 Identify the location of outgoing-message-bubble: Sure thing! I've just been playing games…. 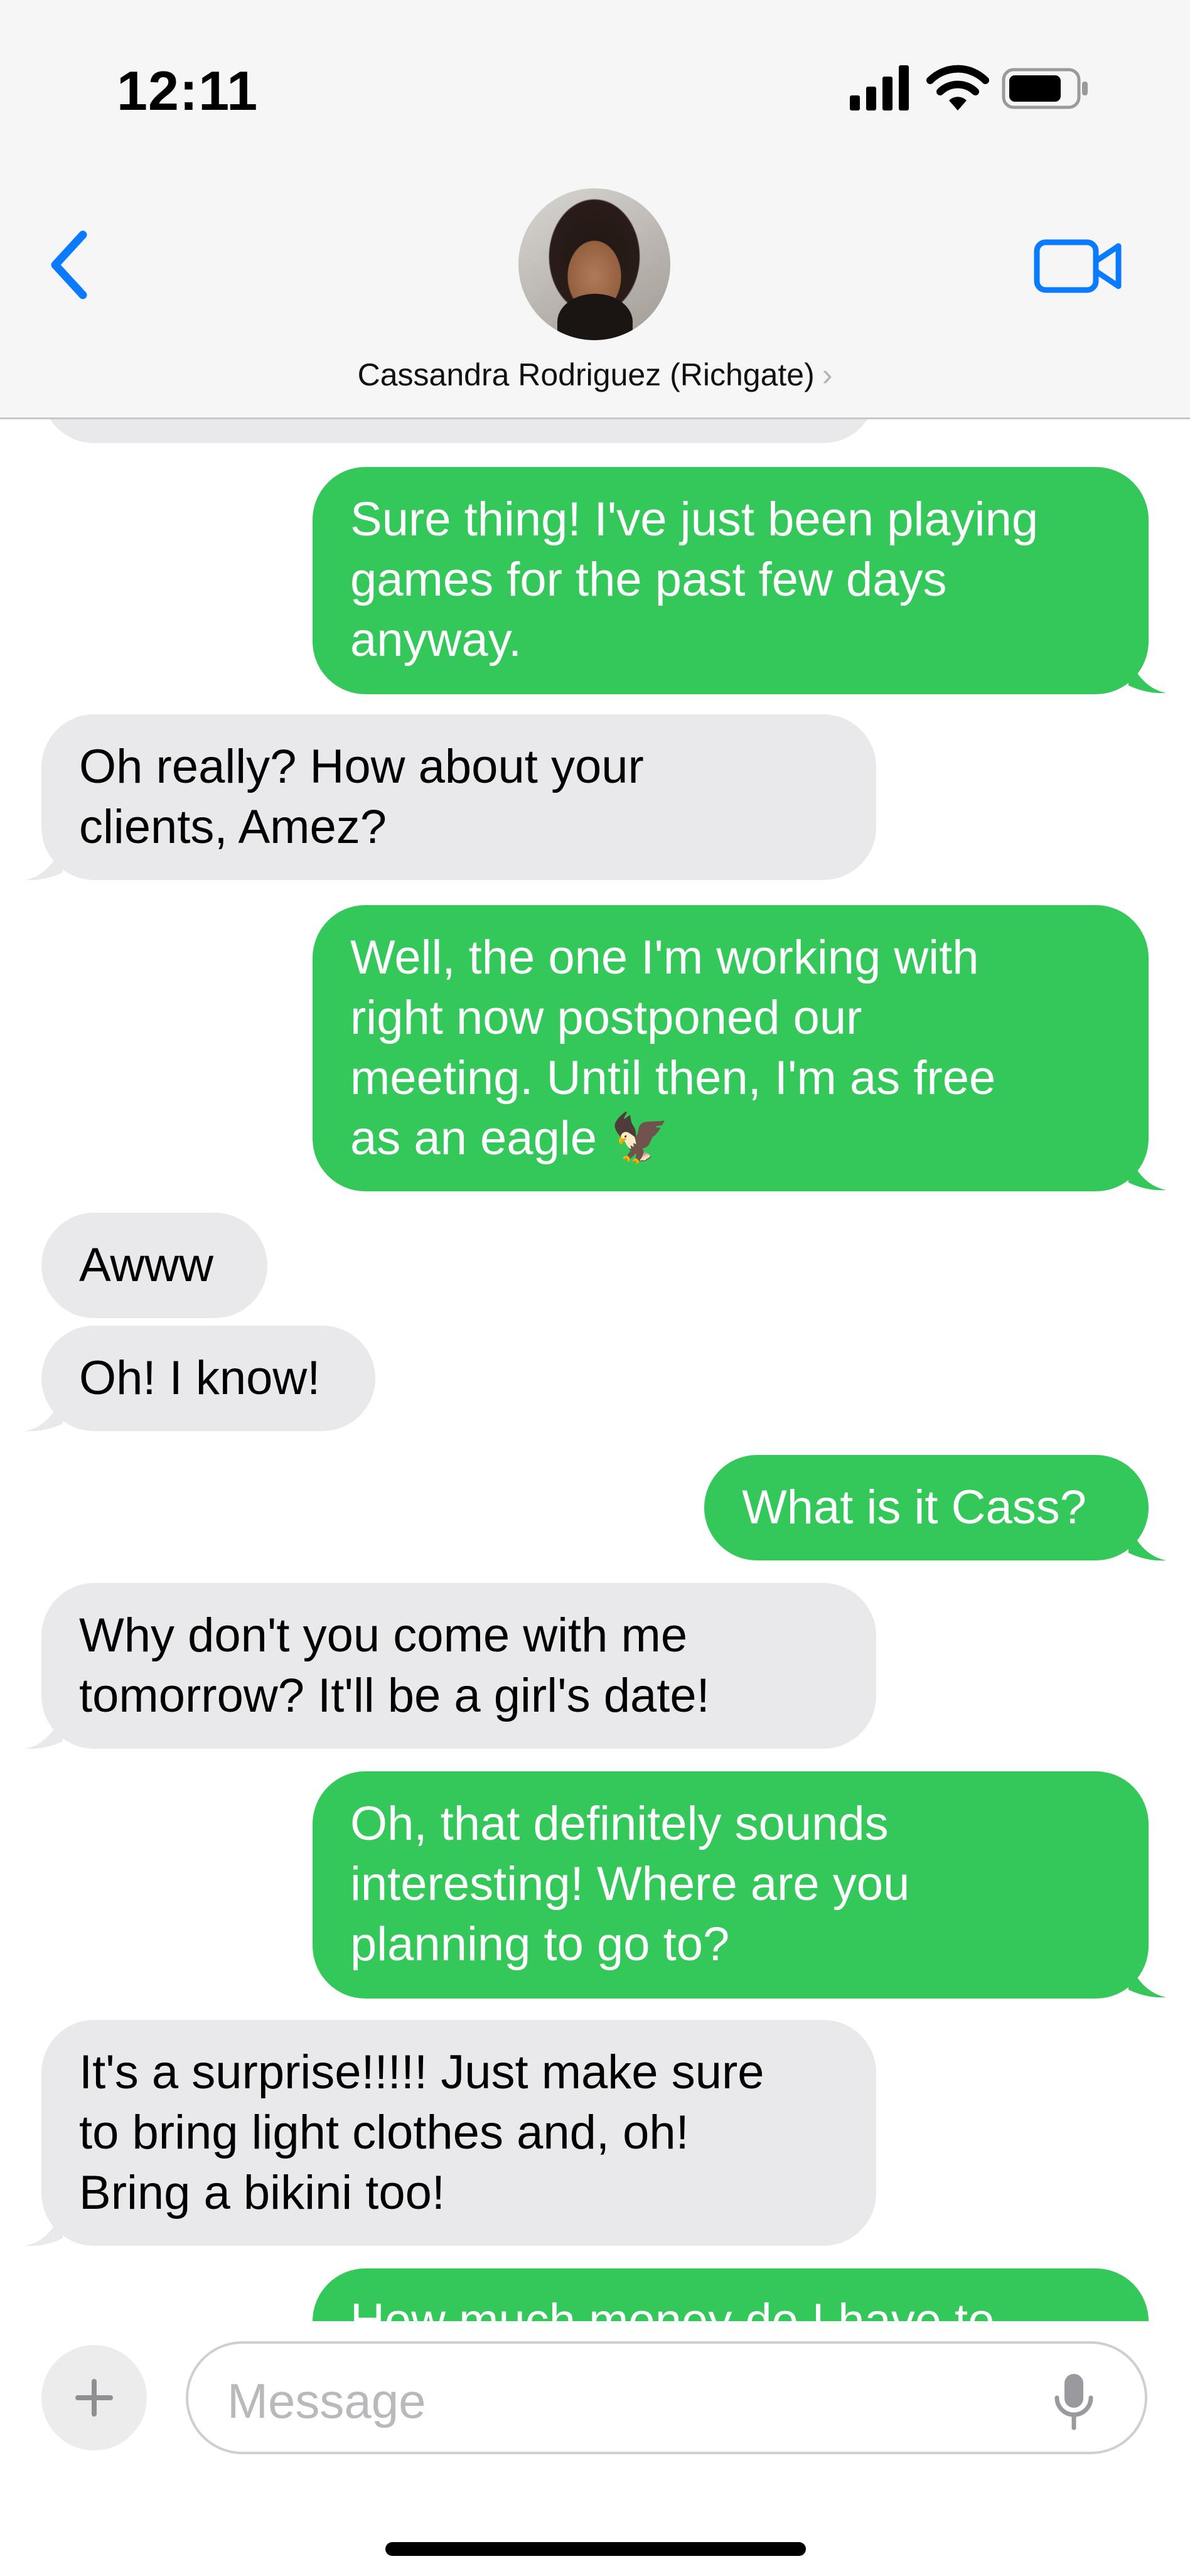
(731, 580).